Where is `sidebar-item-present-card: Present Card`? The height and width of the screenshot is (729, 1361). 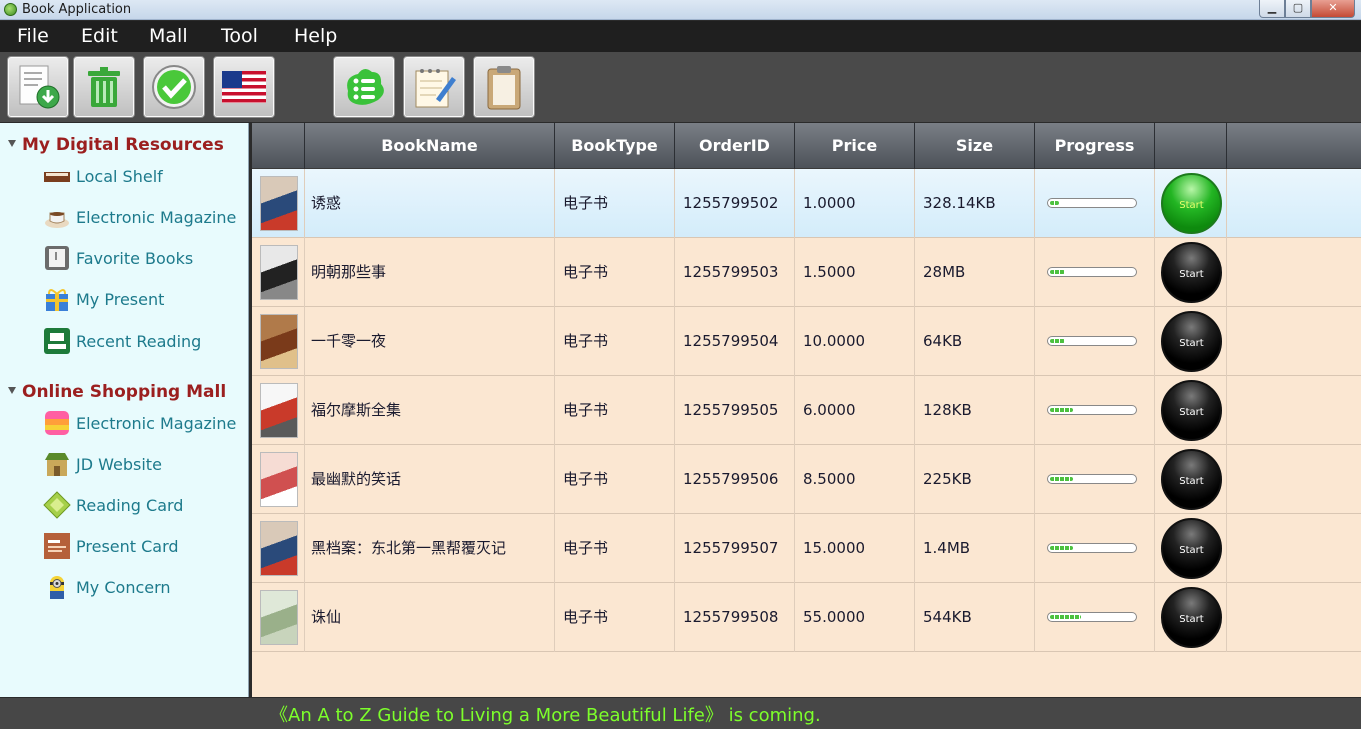 sidebar-item-present-card: Present Card is located at coordinates (111, 546).